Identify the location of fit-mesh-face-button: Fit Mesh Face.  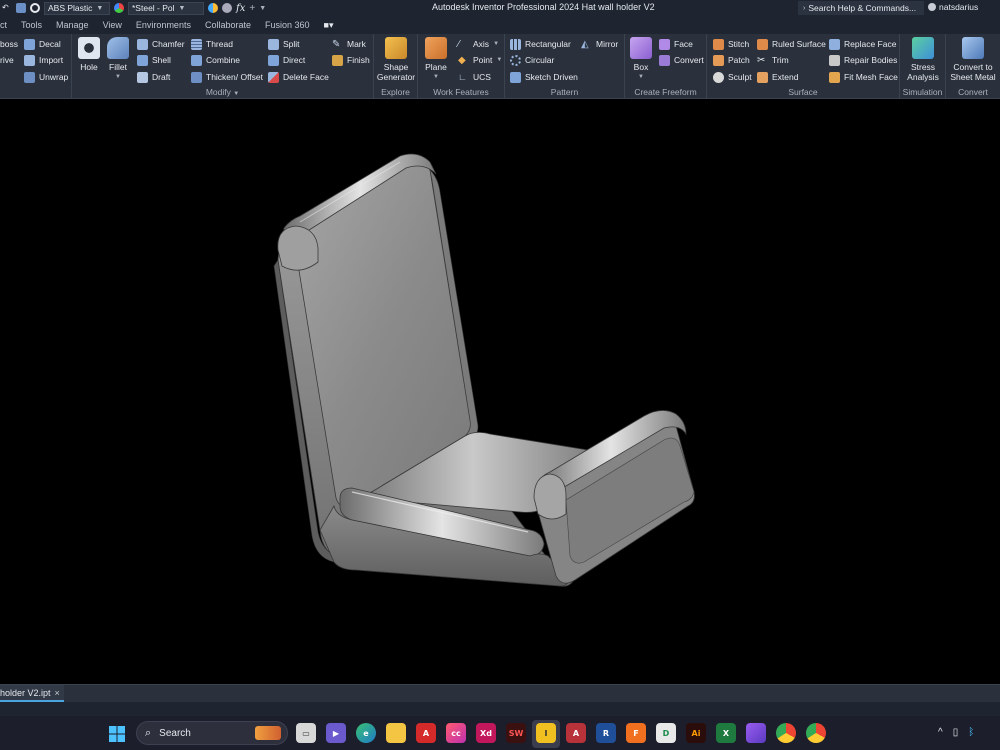
(863, 77).